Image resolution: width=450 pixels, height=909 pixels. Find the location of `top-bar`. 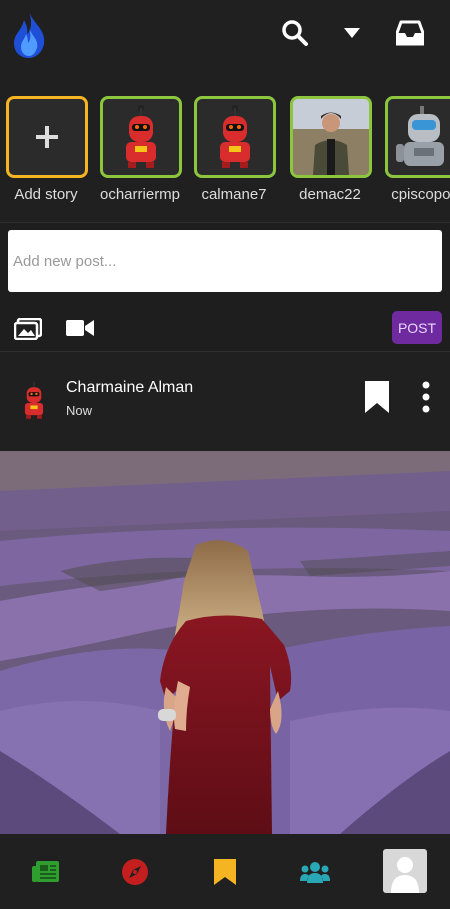

top-bar is located at coordinates (225, 35).